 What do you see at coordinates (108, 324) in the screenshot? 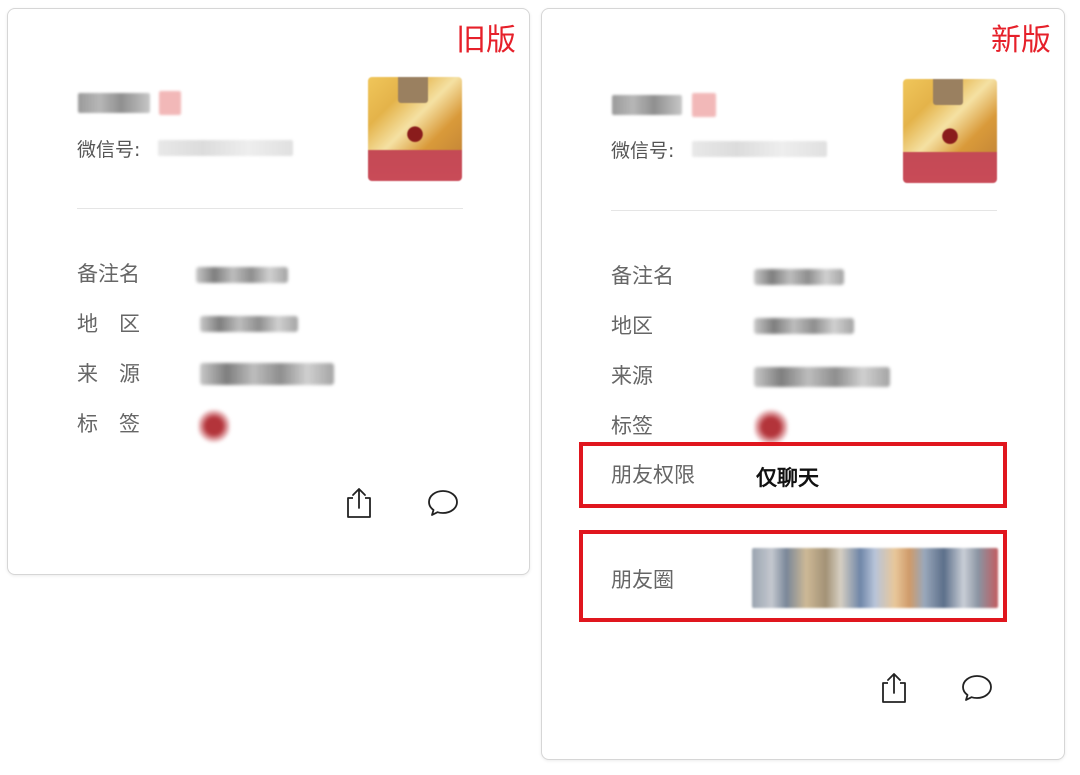
I see `row-label-region: 地 区` at bounding box center [108, 324].